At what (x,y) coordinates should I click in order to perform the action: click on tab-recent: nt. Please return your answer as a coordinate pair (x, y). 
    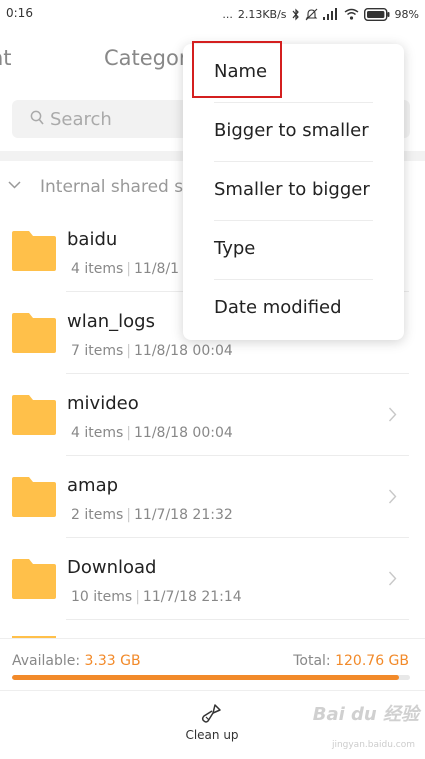
    Looking at the image, I should click on (6, 58).